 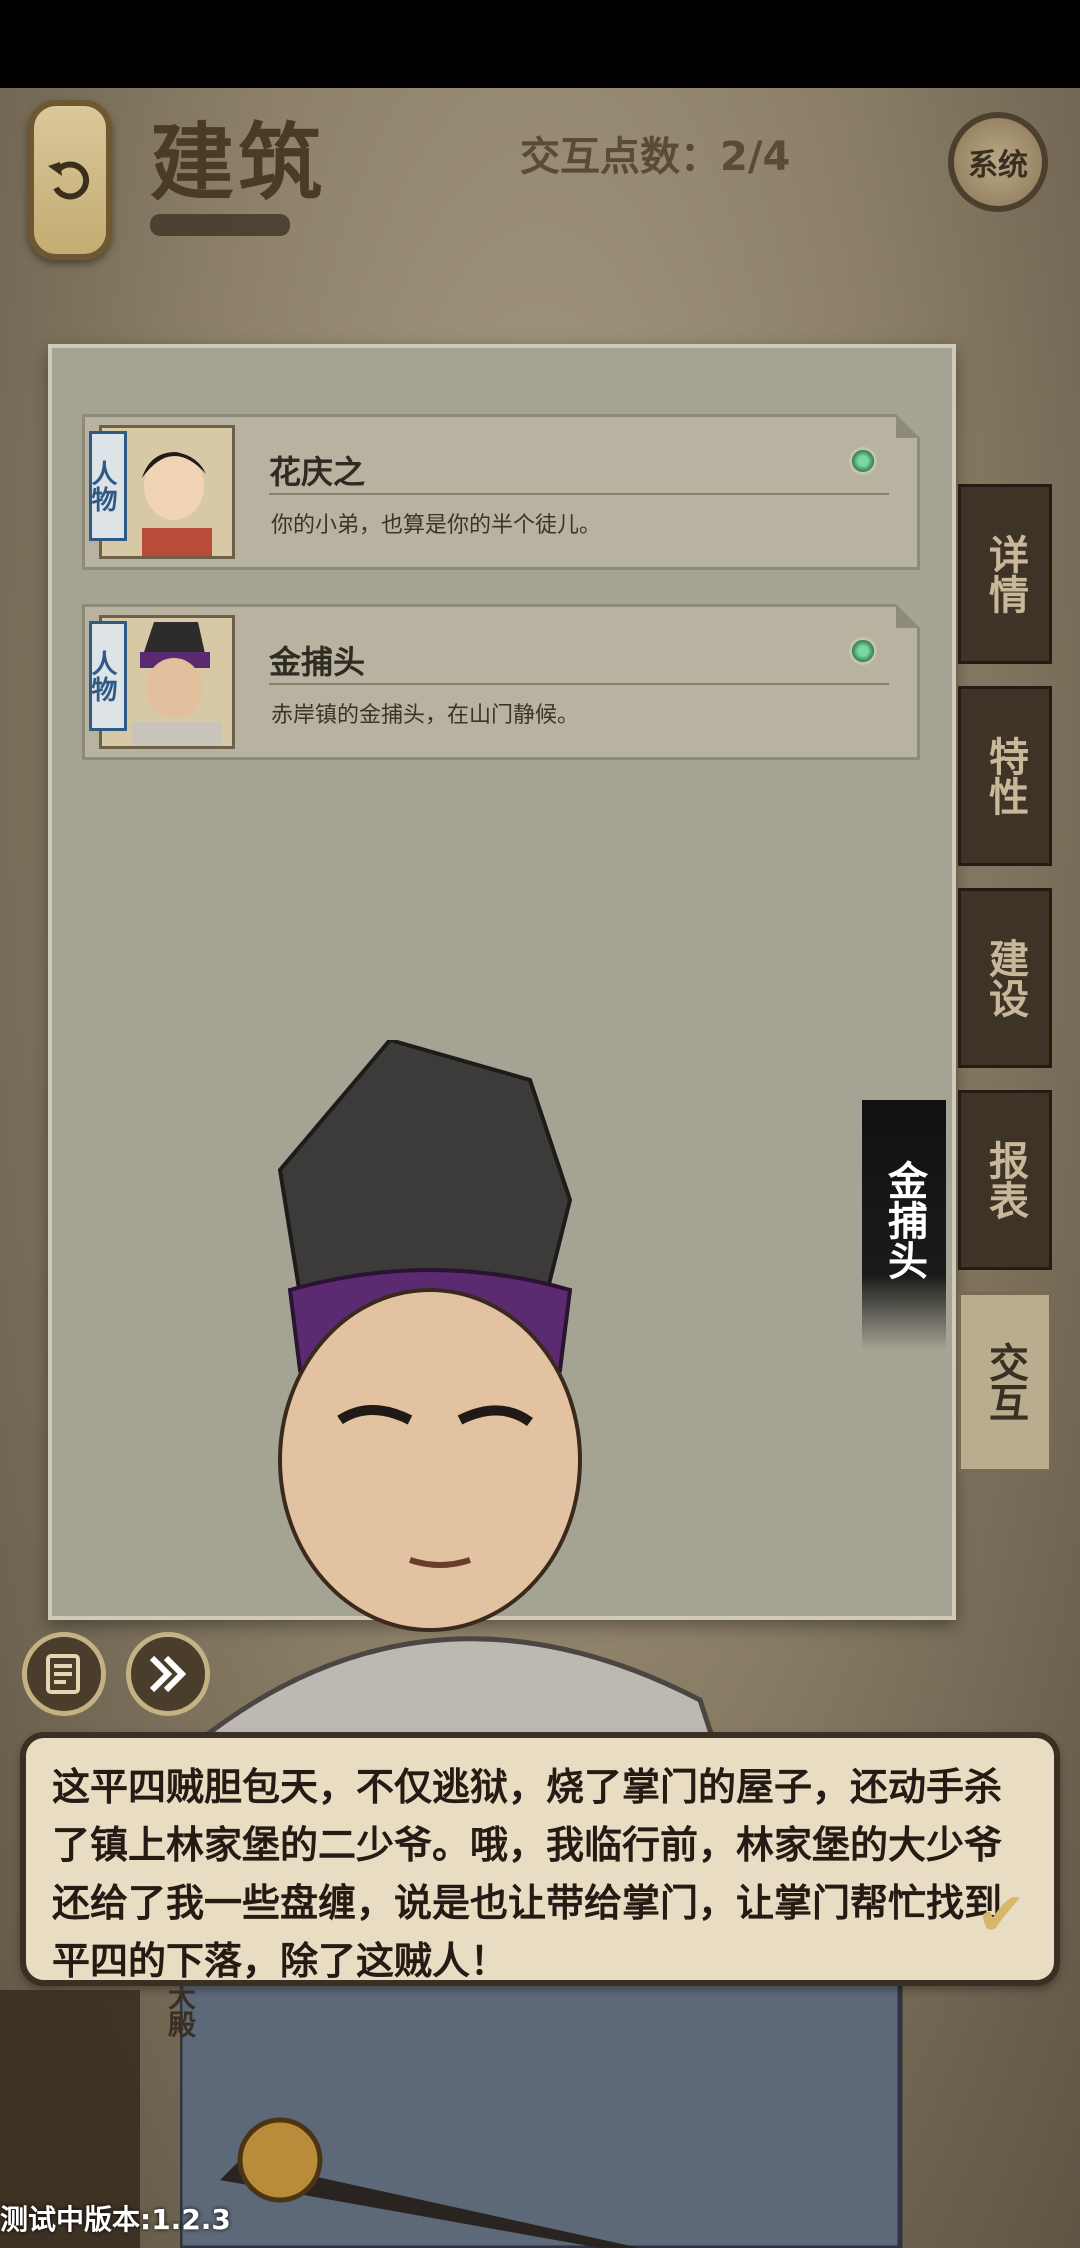 I want to click on character-card: 人物 花庆之 你的小弟，也算是你的半个徒儿。, so click(x=501, y=492).